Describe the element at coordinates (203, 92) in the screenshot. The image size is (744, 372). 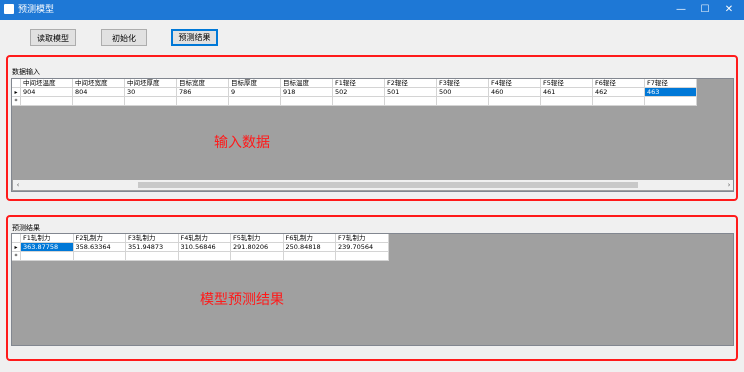
I see `table-cell: 786` at that location.